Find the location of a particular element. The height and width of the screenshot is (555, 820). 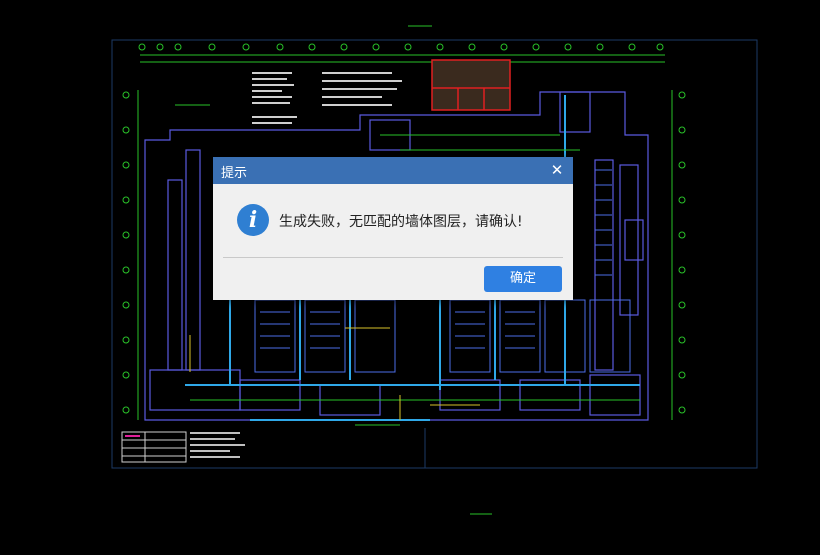

axis-grid-left is located at coordinates (130, 255).